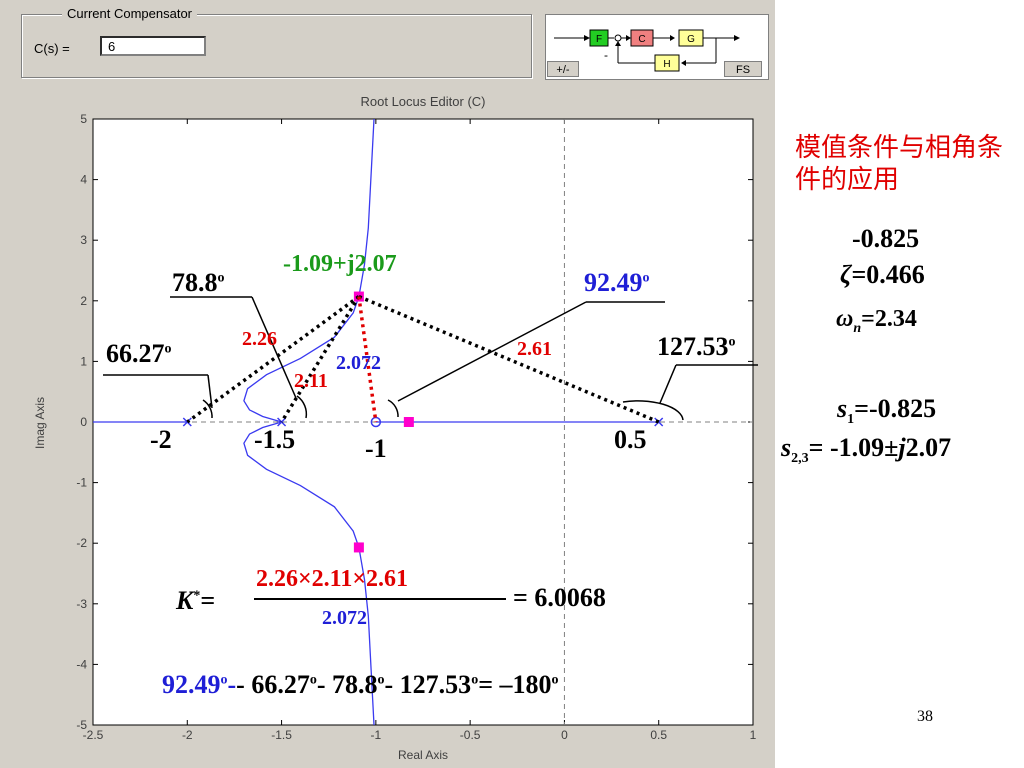  Describe the element at coordinates (786, 447) in the screenshot. I see `s23-symbol: s` at that location.